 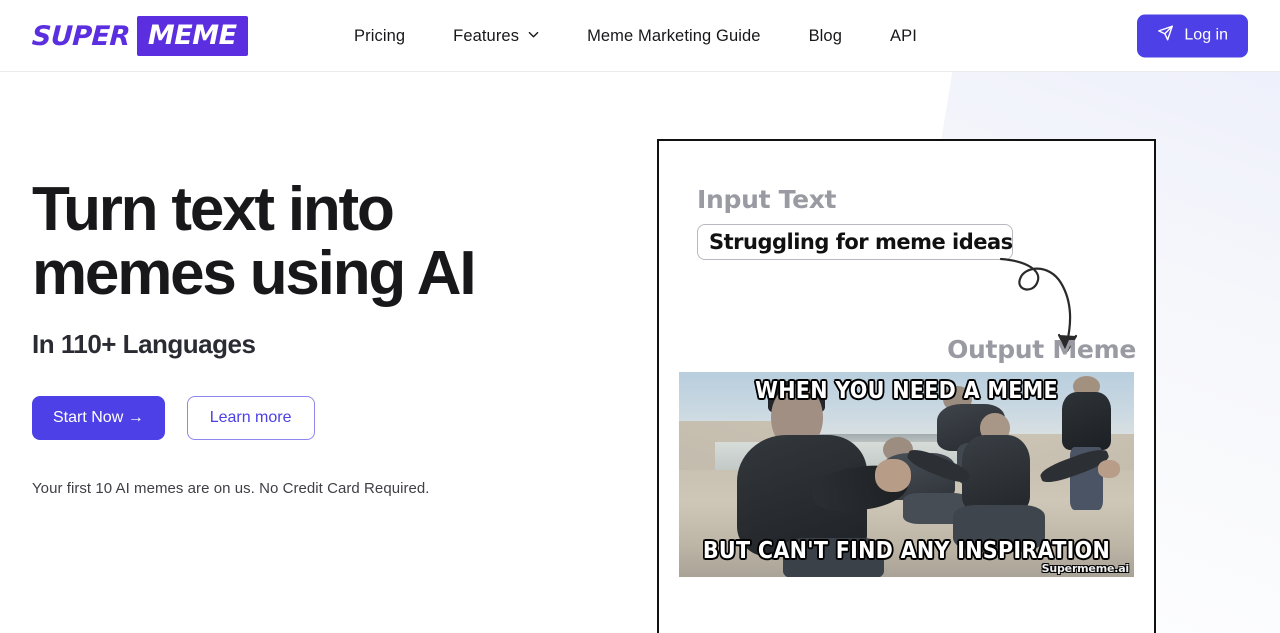 I want to click on hero-title-line-1: Turn text into, so click(x=213, y=209).